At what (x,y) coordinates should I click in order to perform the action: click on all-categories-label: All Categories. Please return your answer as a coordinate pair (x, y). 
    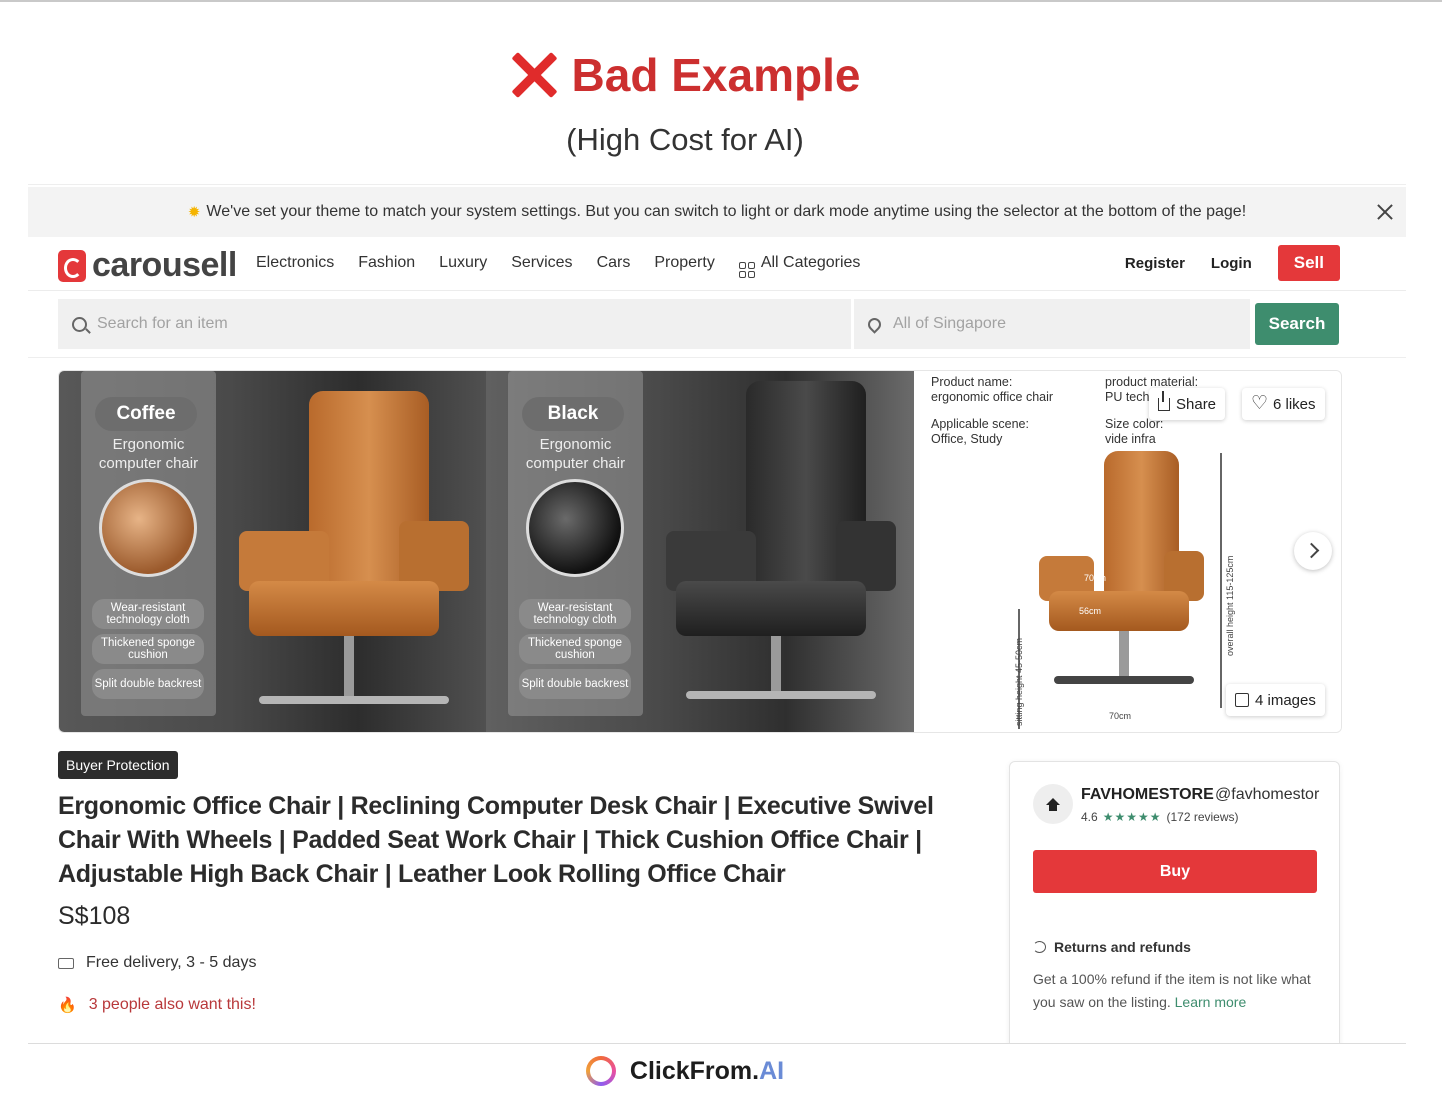
    Looking at the image, I should click on (810, 262).